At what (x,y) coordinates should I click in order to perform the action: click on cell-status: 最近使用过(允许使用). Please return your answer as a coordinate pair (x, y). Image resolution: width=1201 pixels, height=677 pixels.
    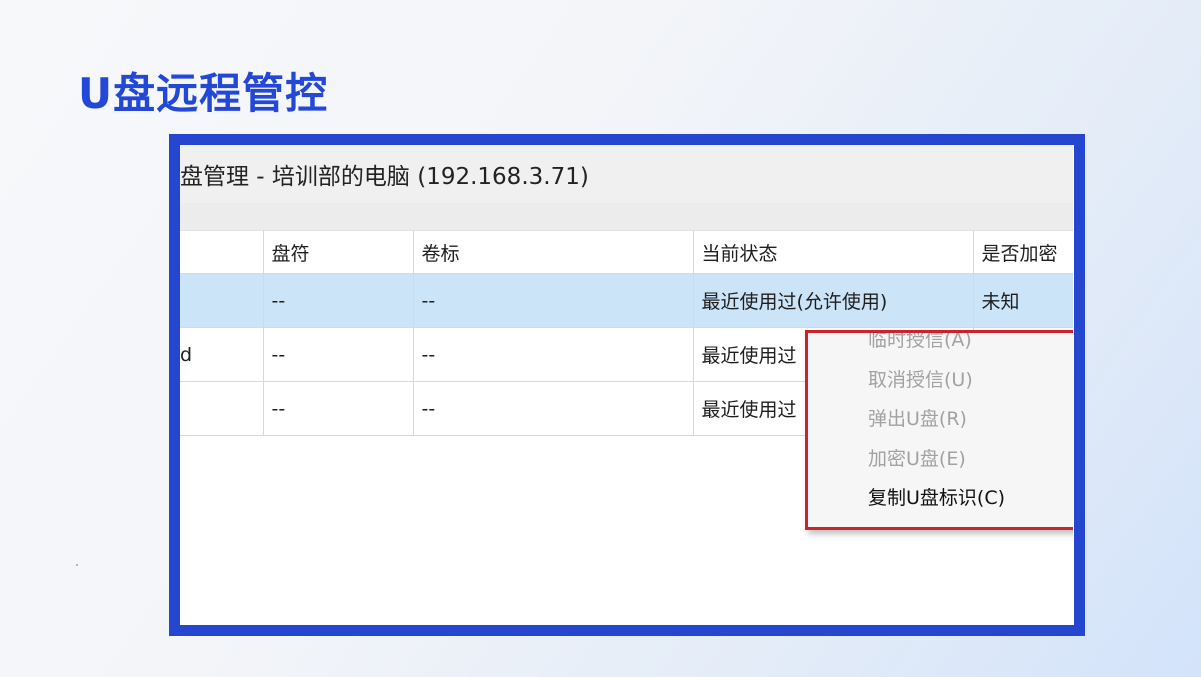
    Looking at the image, I should click on (833, 300).